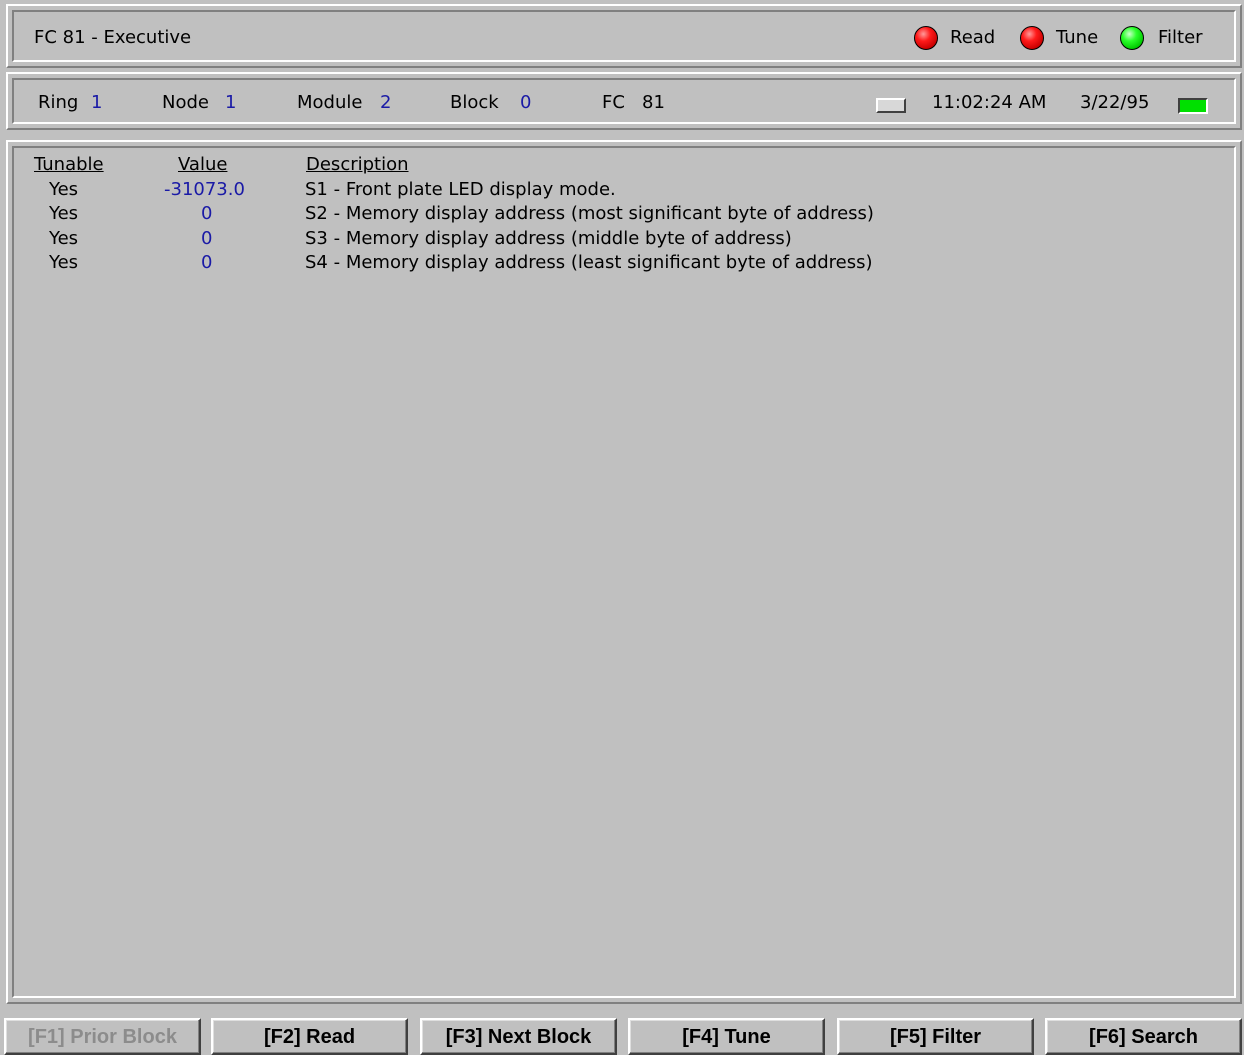 Image resolution: width=1244 pixels, height=1055 pixels. I want to click on module-value: 2, so click(386, 102).